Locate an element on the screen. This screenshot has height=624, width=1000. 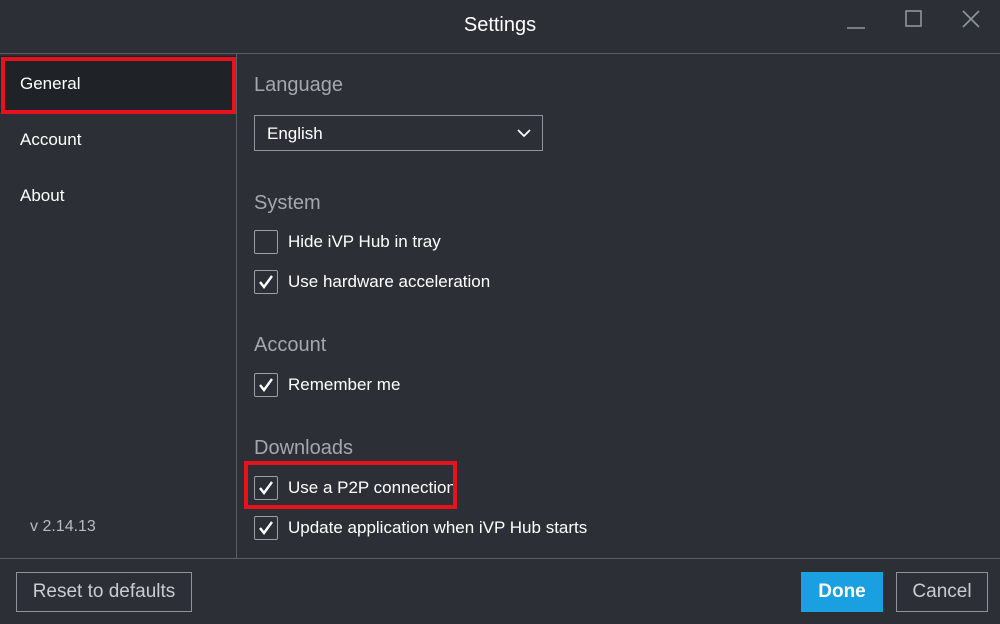
title-bar: Settings is located at coordinates (500, 27).